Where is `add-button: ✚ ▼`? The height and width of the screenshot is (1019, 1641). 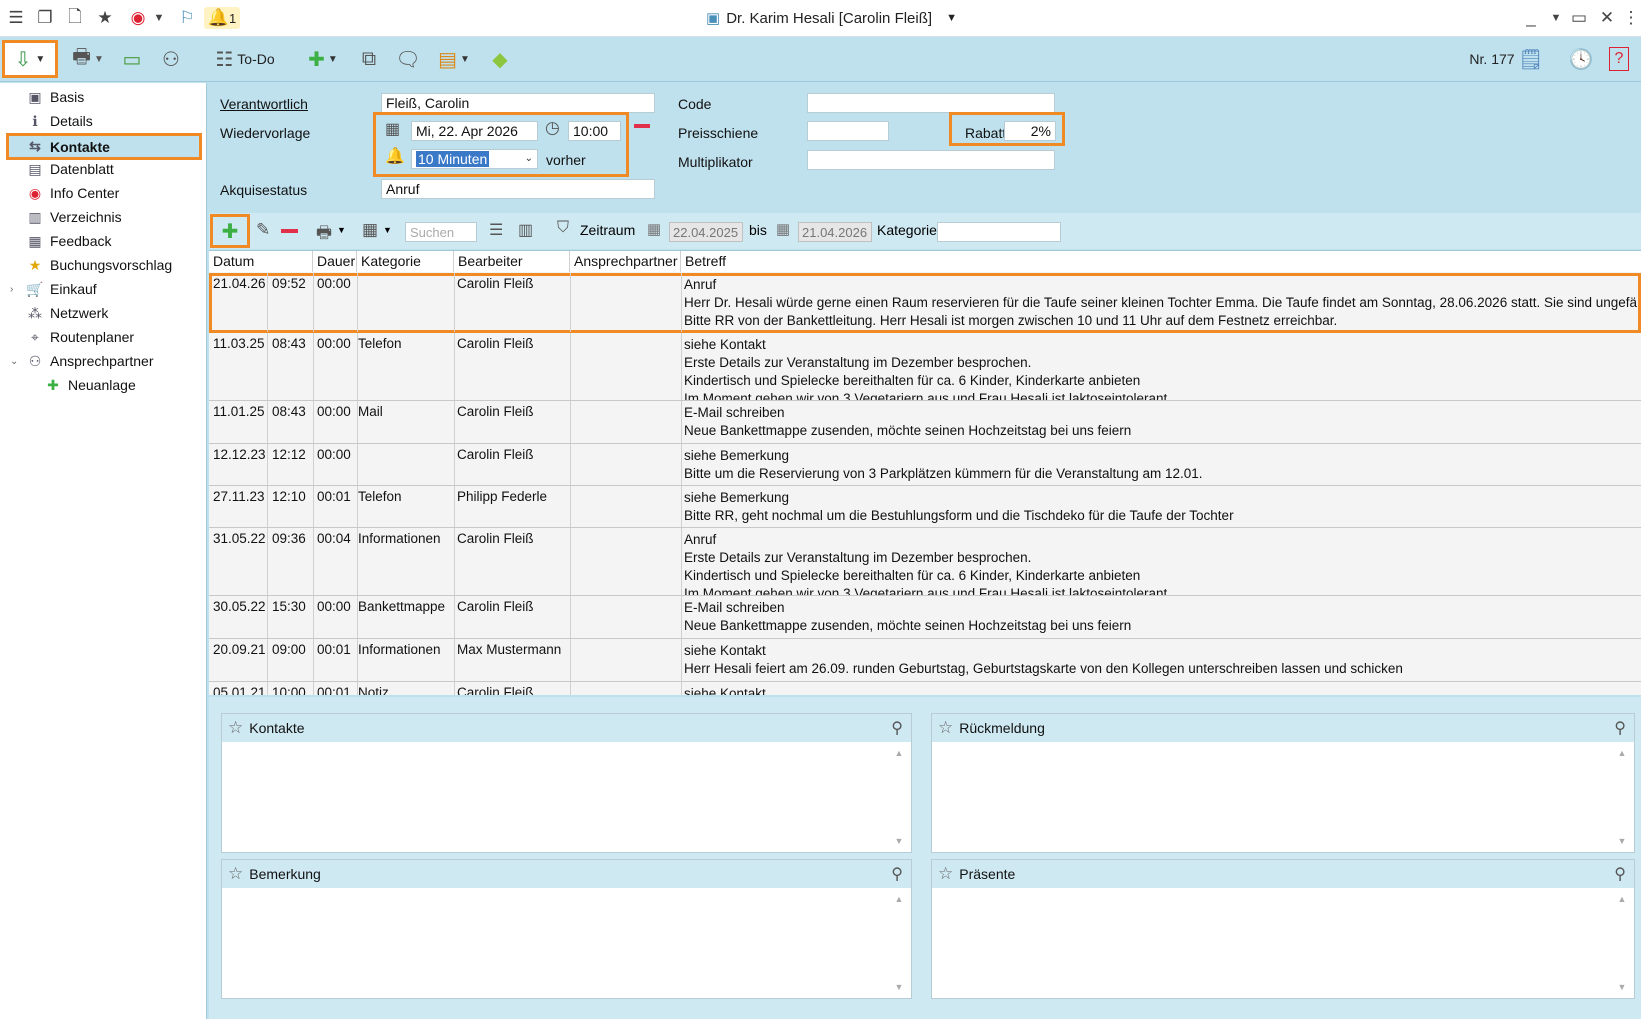 add-button: ✚ ▼ is located at coordinates (323, 59).